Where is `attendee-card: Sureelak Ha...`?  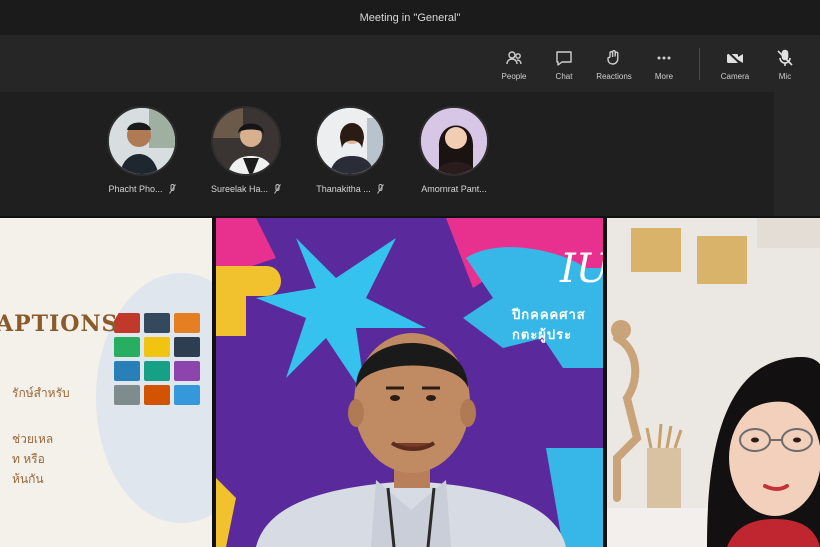 attendee-card: Sureelak Ha... is located at coordinates (246, 156).